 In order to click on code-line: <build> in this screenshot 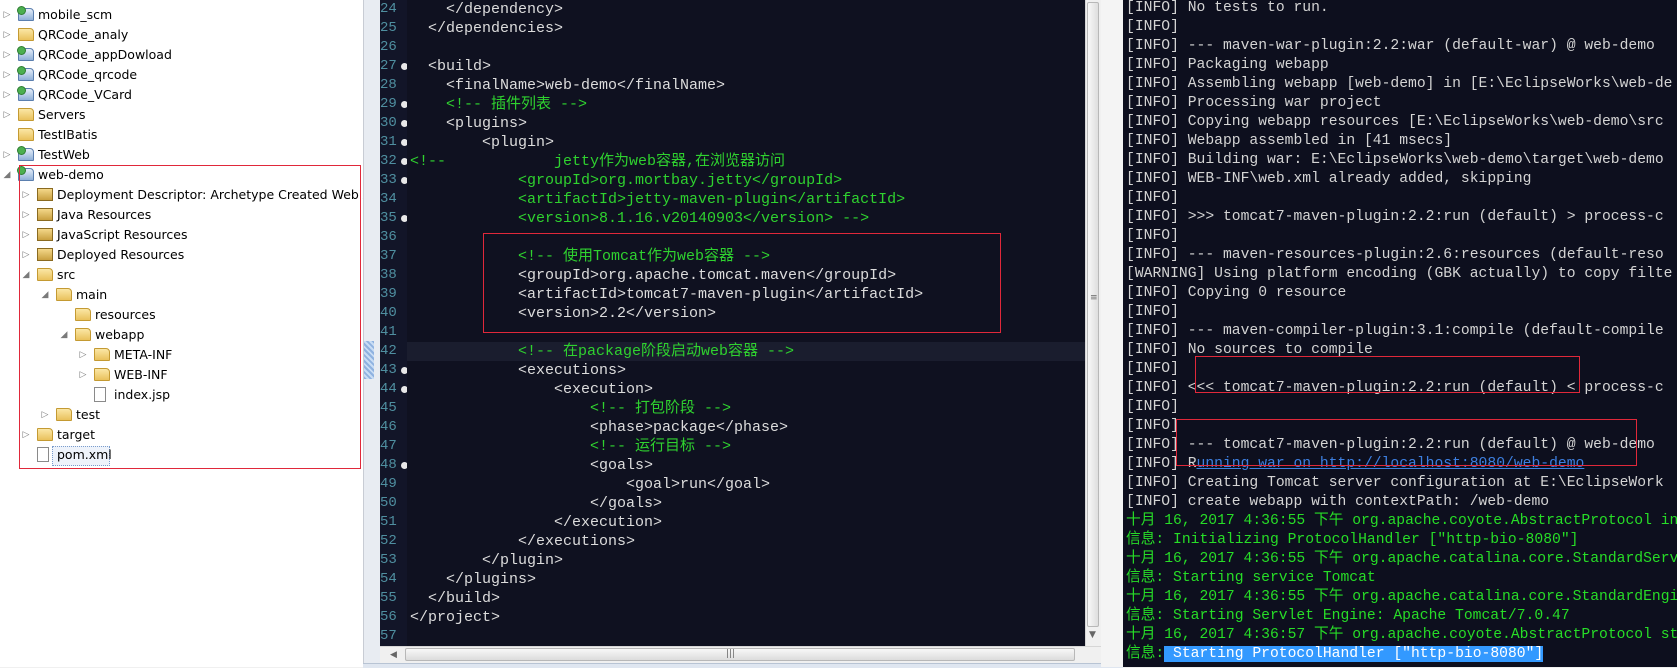, I will do `click(450, 66)`.